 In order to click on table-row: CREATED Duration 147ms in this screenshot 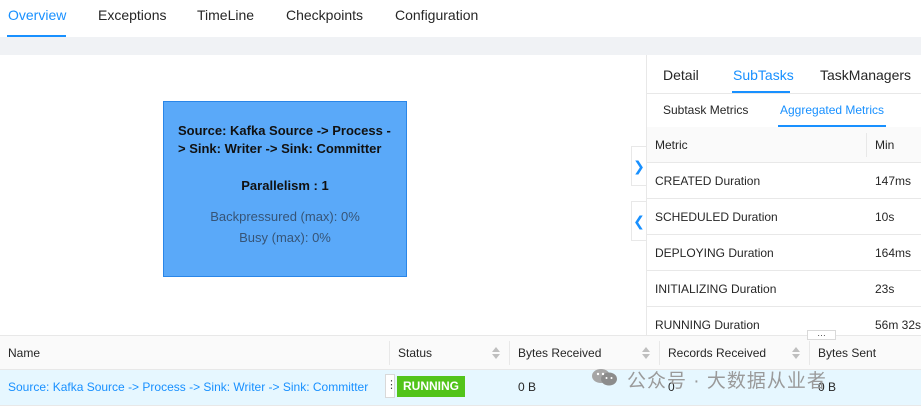, I will do `click(784, 181)`.